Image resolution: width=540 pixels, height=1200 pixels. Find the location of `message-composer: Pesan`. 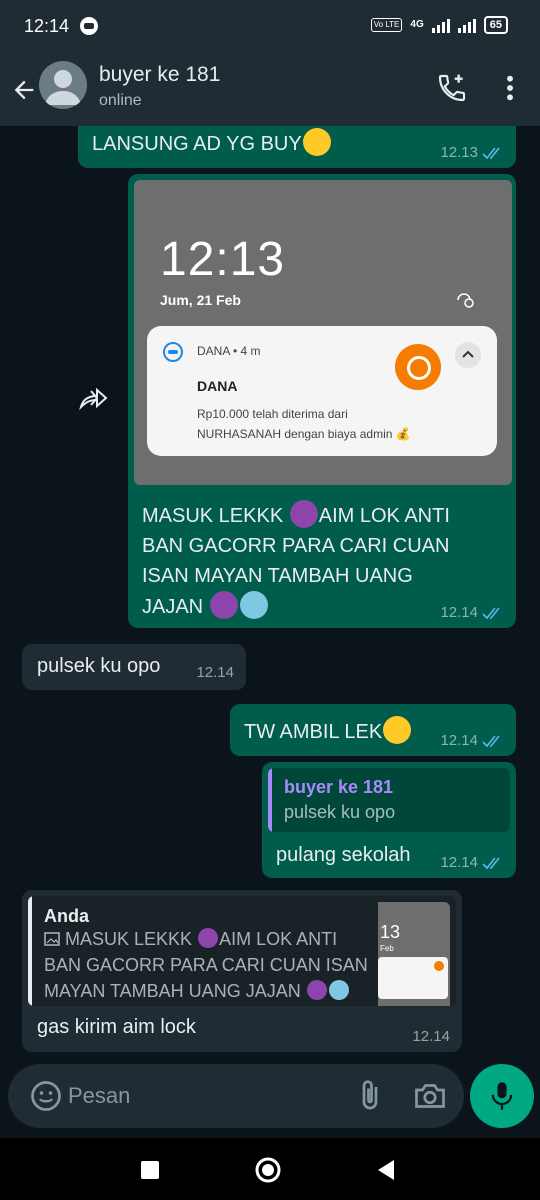

message-composer: Pesan is located at coordinates (270, 1101).